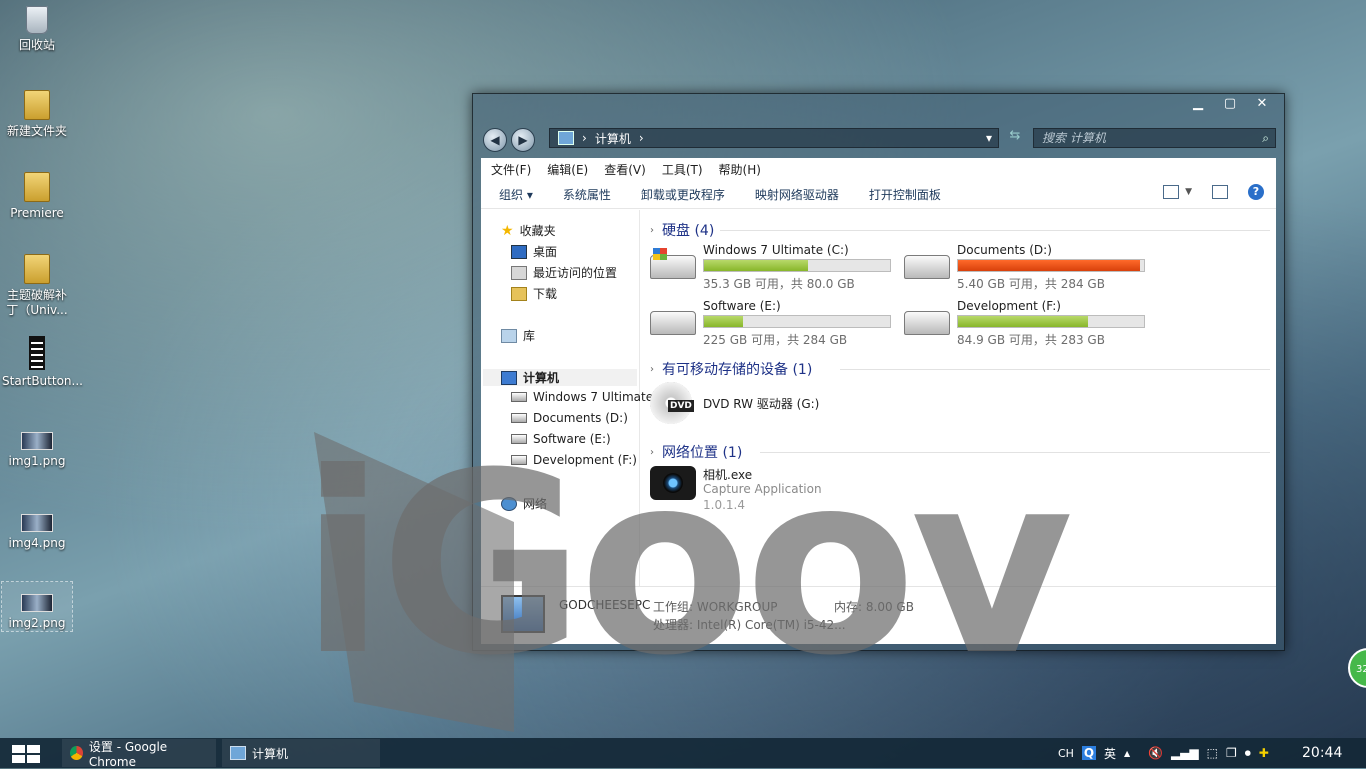 Image resolution: width=1366 pixels, height=769 pixels. What do you see at coordinates (1127, 753) in the screenshot?
I see `chevron-up-icon: ▲` at bounding box center [1127, 753].